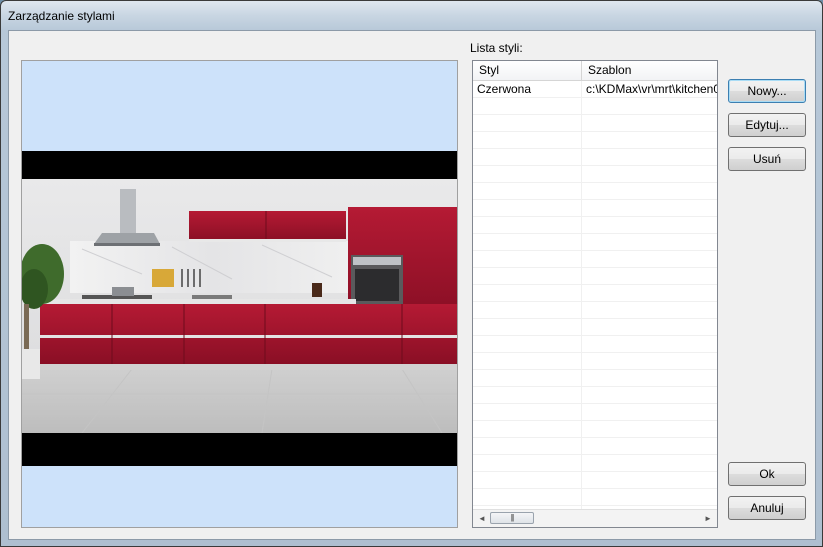 The width and height of the screenshot is (823, 547). Describe the element at coordinates (767, 508) in the screenshot. I see `cancel-button: Anuluj` at that location.